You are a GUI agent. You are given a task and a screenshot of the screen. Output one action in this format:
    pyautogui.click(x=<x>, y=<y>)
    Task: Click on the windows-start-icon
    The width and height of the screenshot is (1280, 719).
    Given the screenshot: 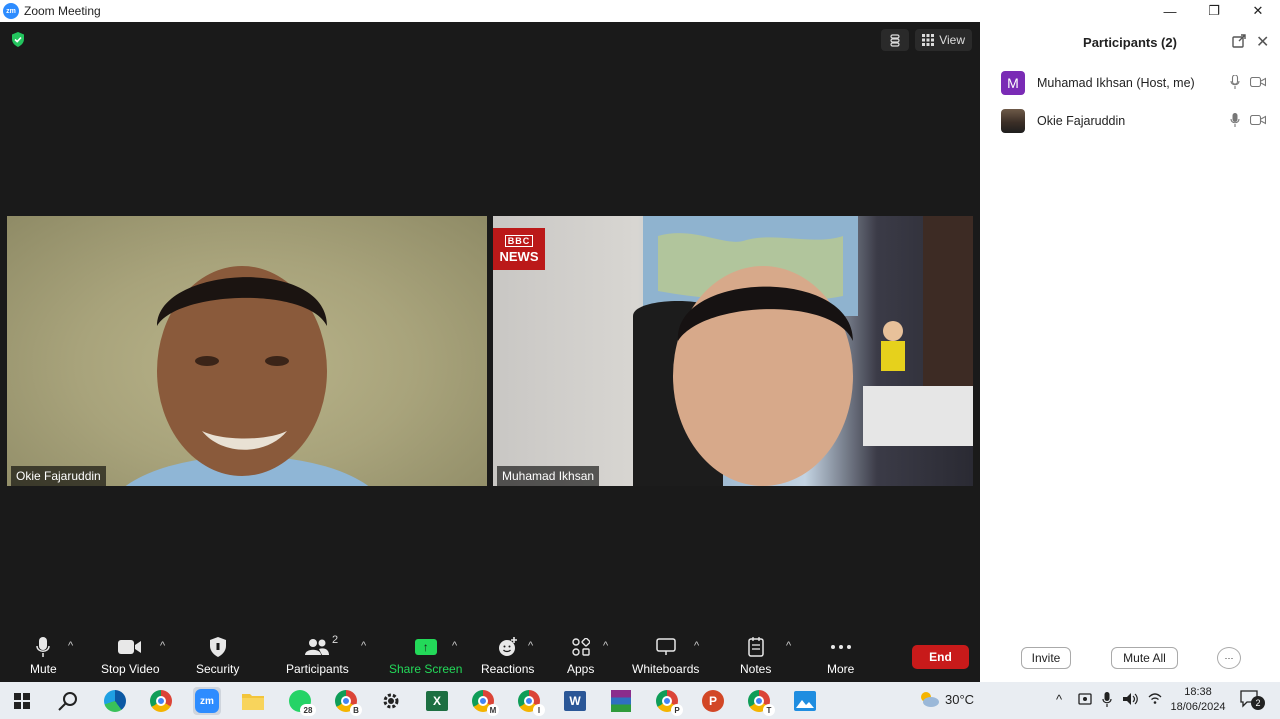 What is the action you would take?
    pyautogui.click(x=22, y=701)
    